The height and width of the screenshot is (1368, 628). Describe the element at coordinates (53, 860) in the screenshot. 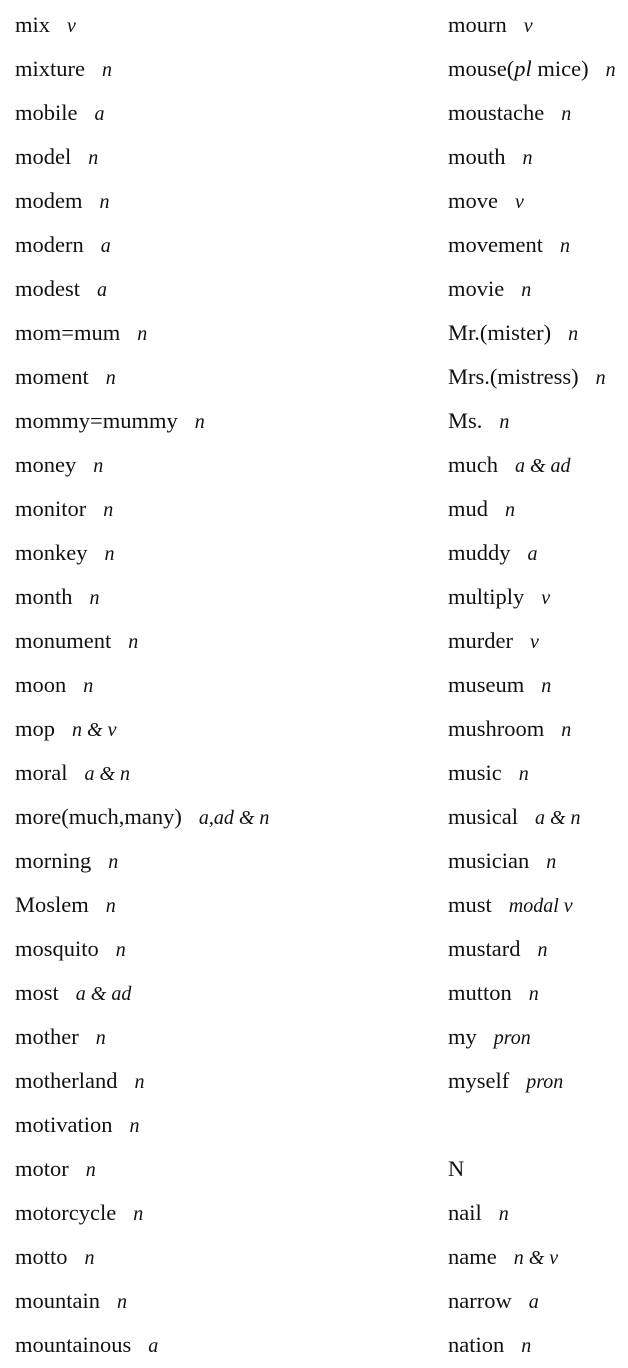

I see `entry-headword: morning` at that location.